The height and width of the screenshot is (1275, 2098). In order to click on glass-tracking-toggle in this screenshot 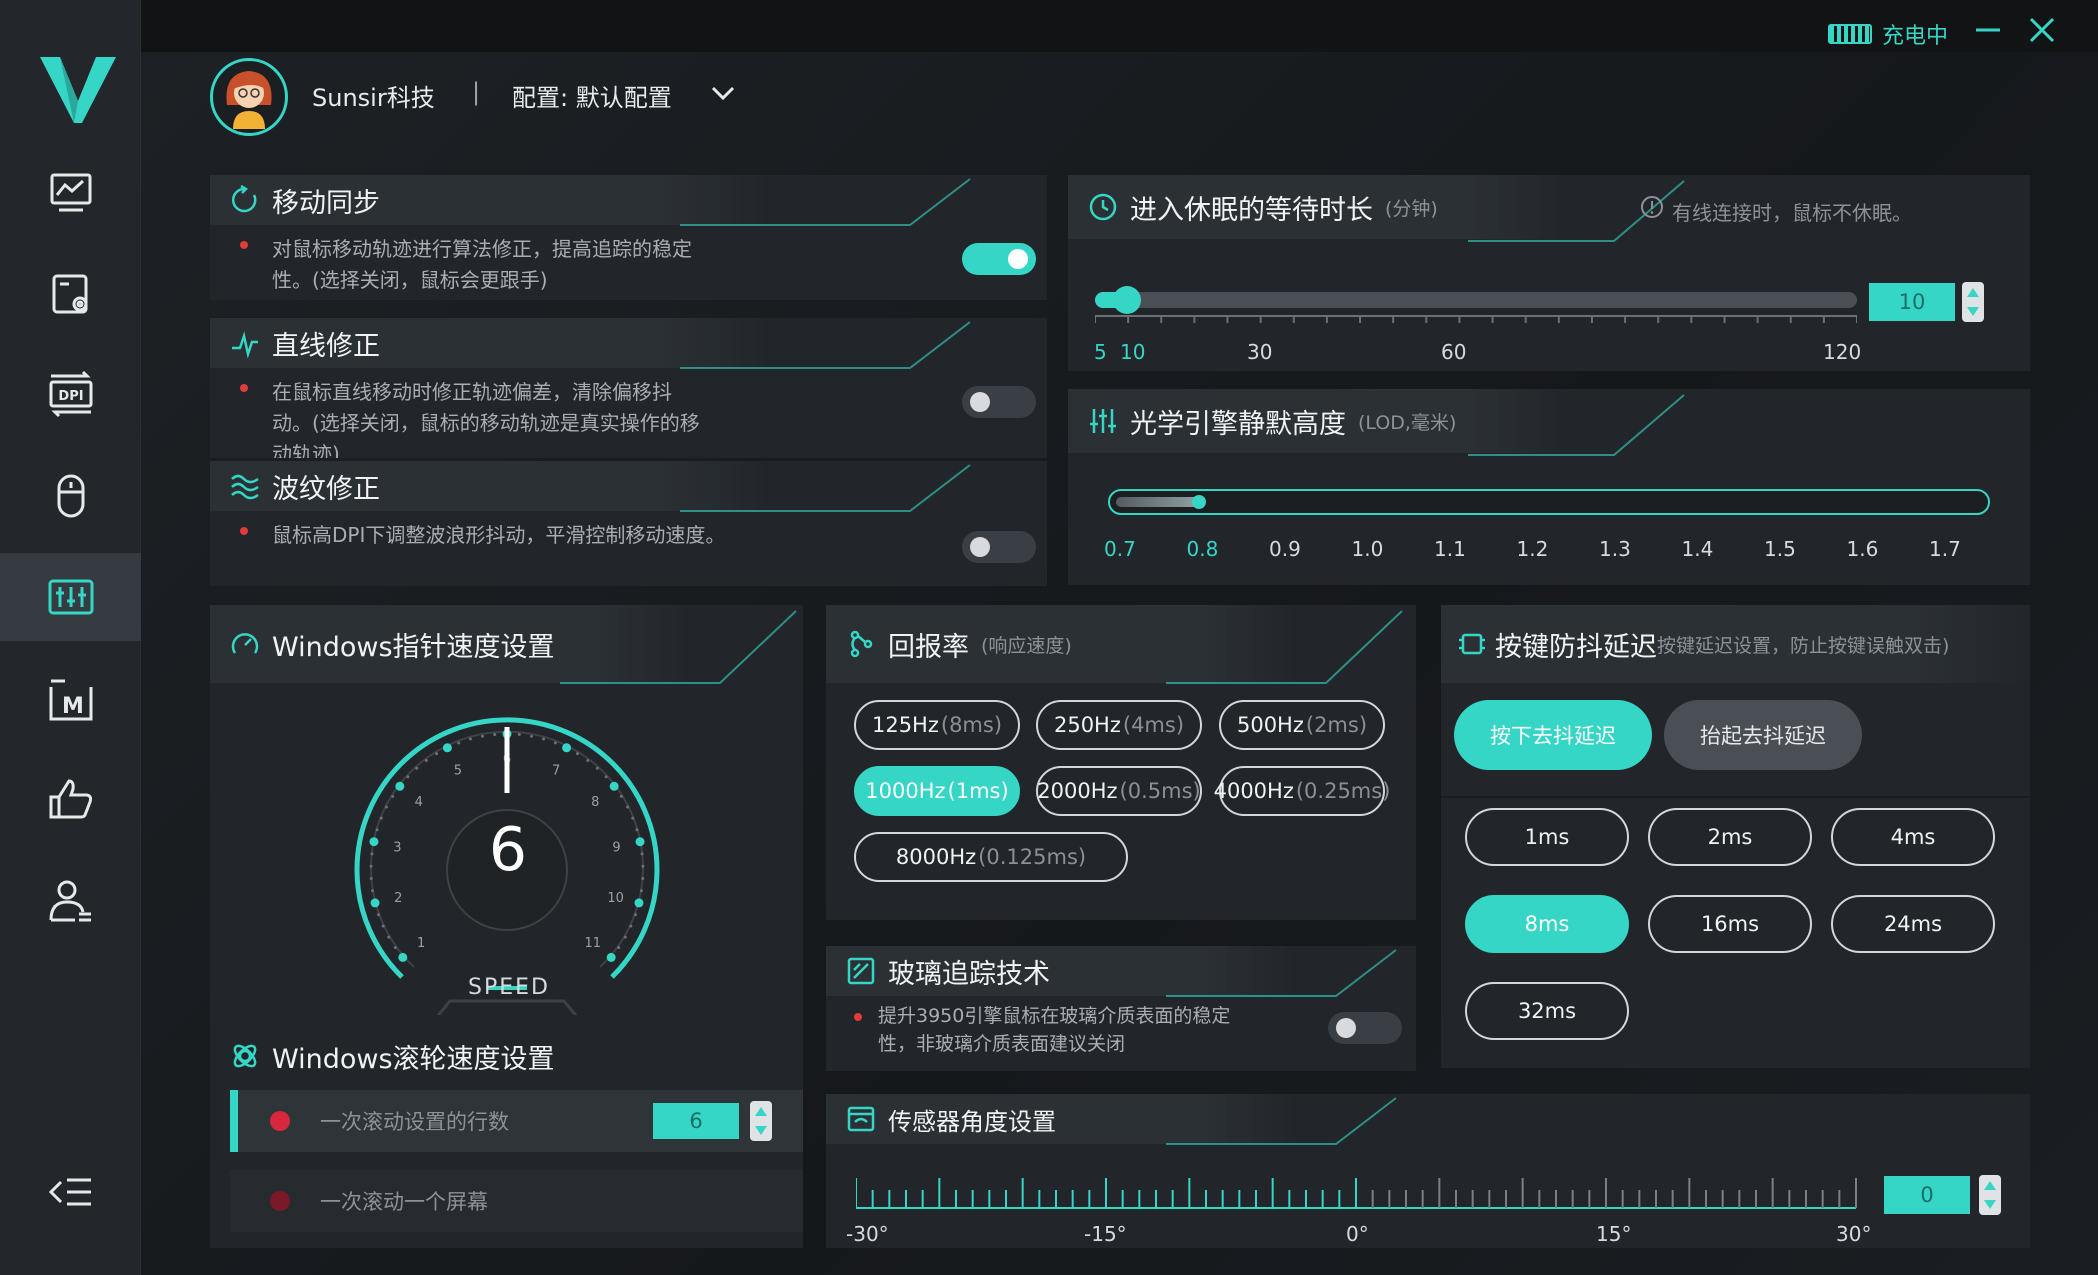, I will do `click(1365, 1028)`.